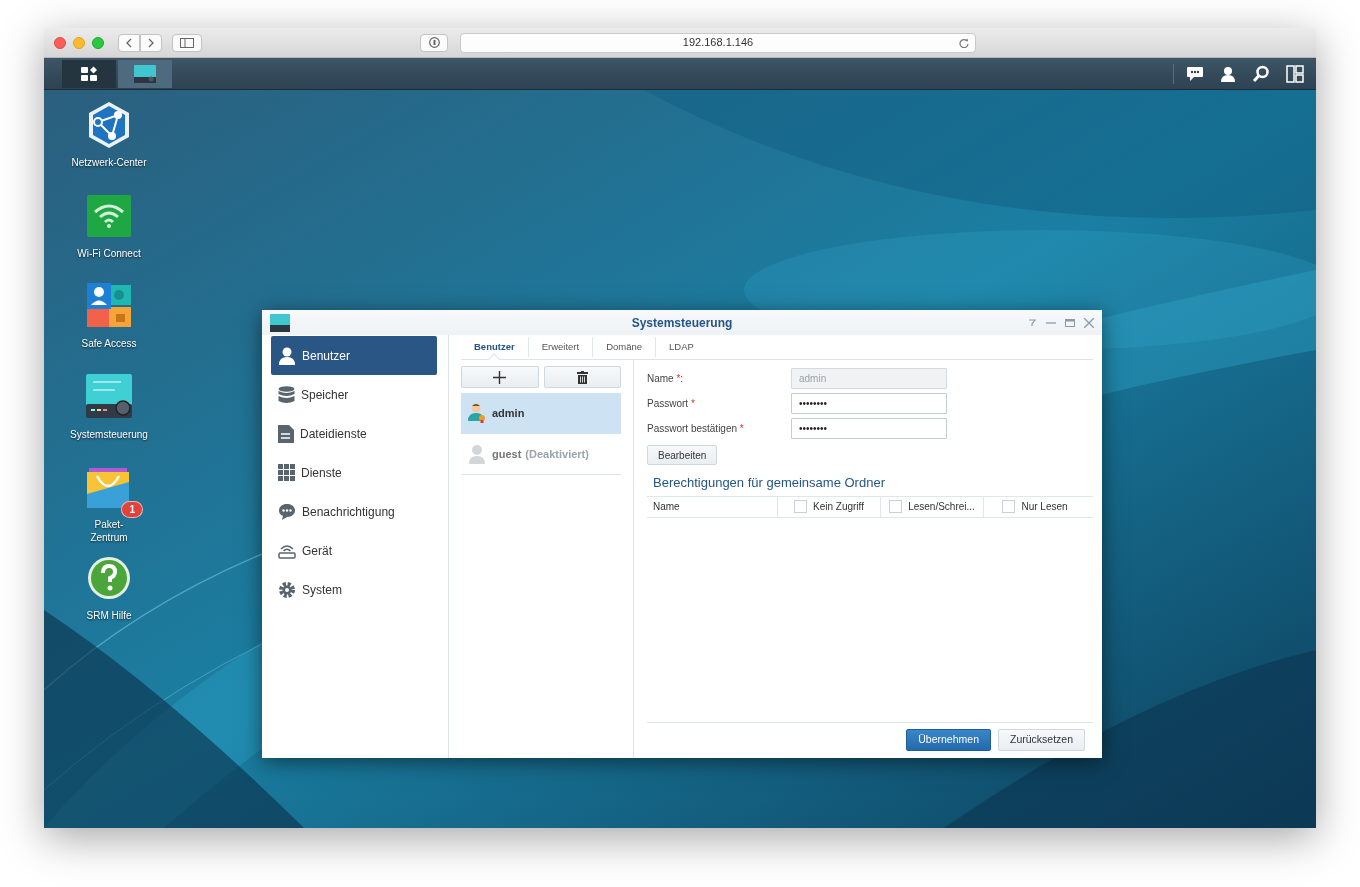  What do you see at coordinates (98, 42) in the screenshot?
I see `zoom-button` at bounding box center [98, 42].